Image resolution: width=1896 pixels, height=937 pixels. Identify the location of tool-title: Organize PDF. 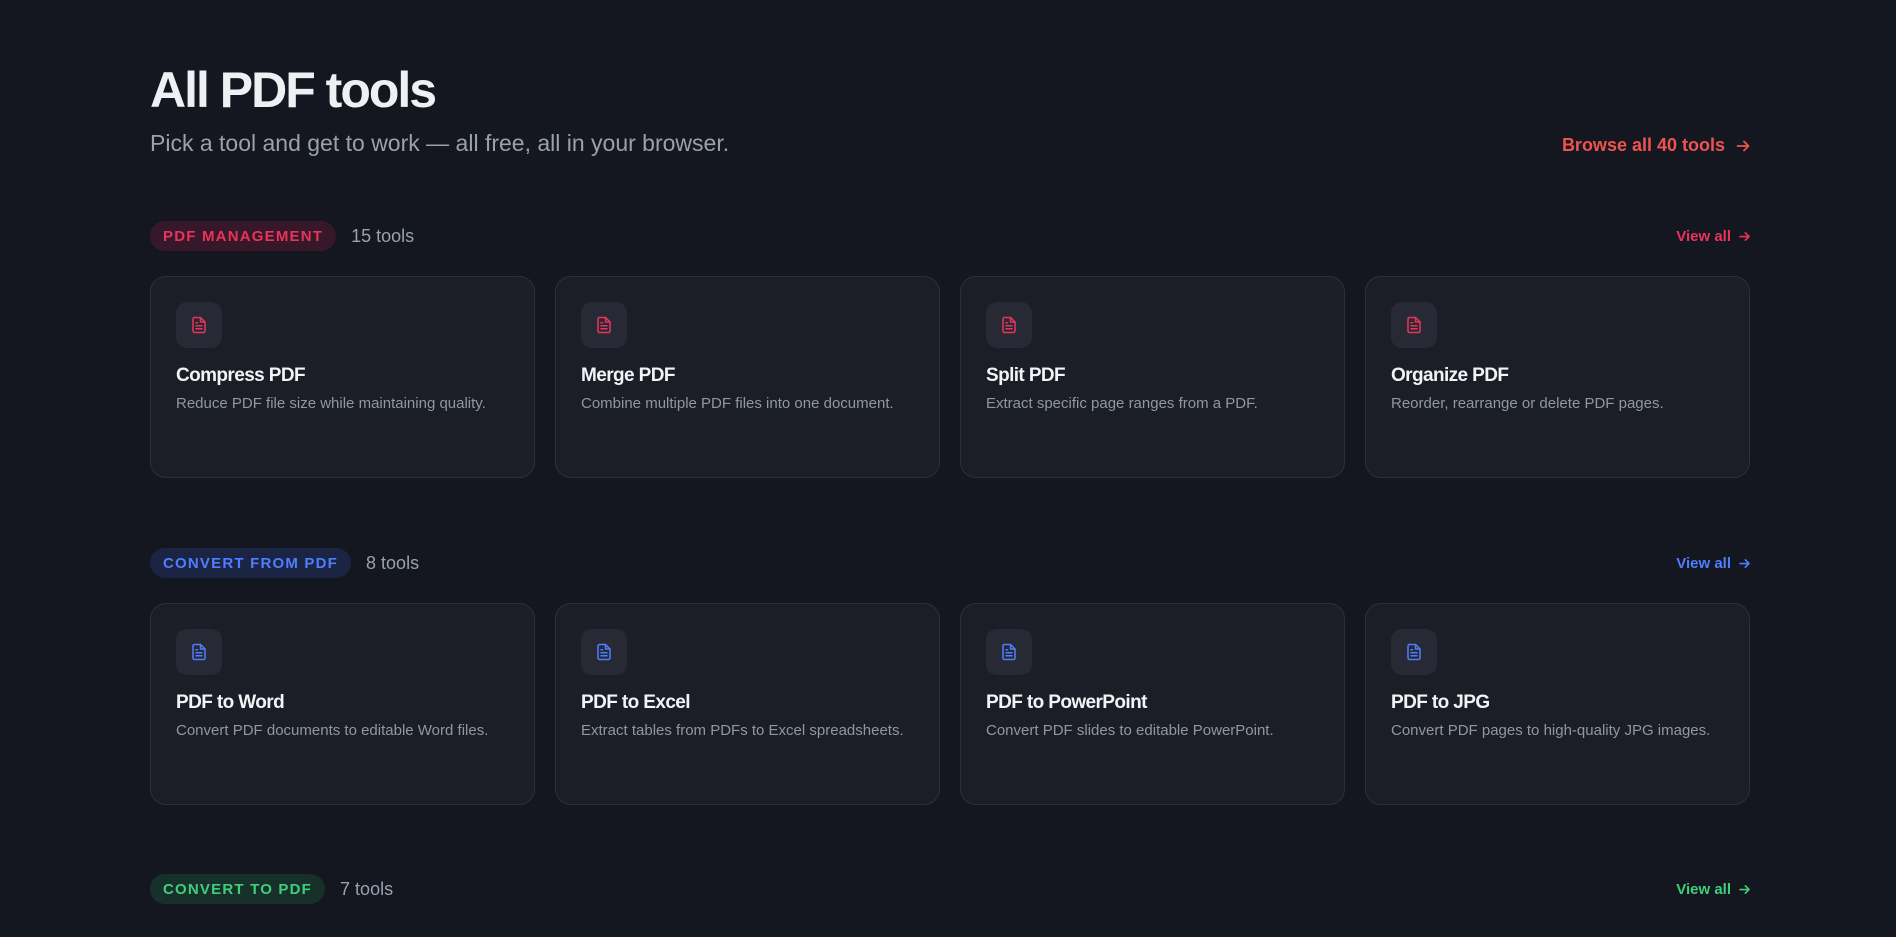
(1450, 375).